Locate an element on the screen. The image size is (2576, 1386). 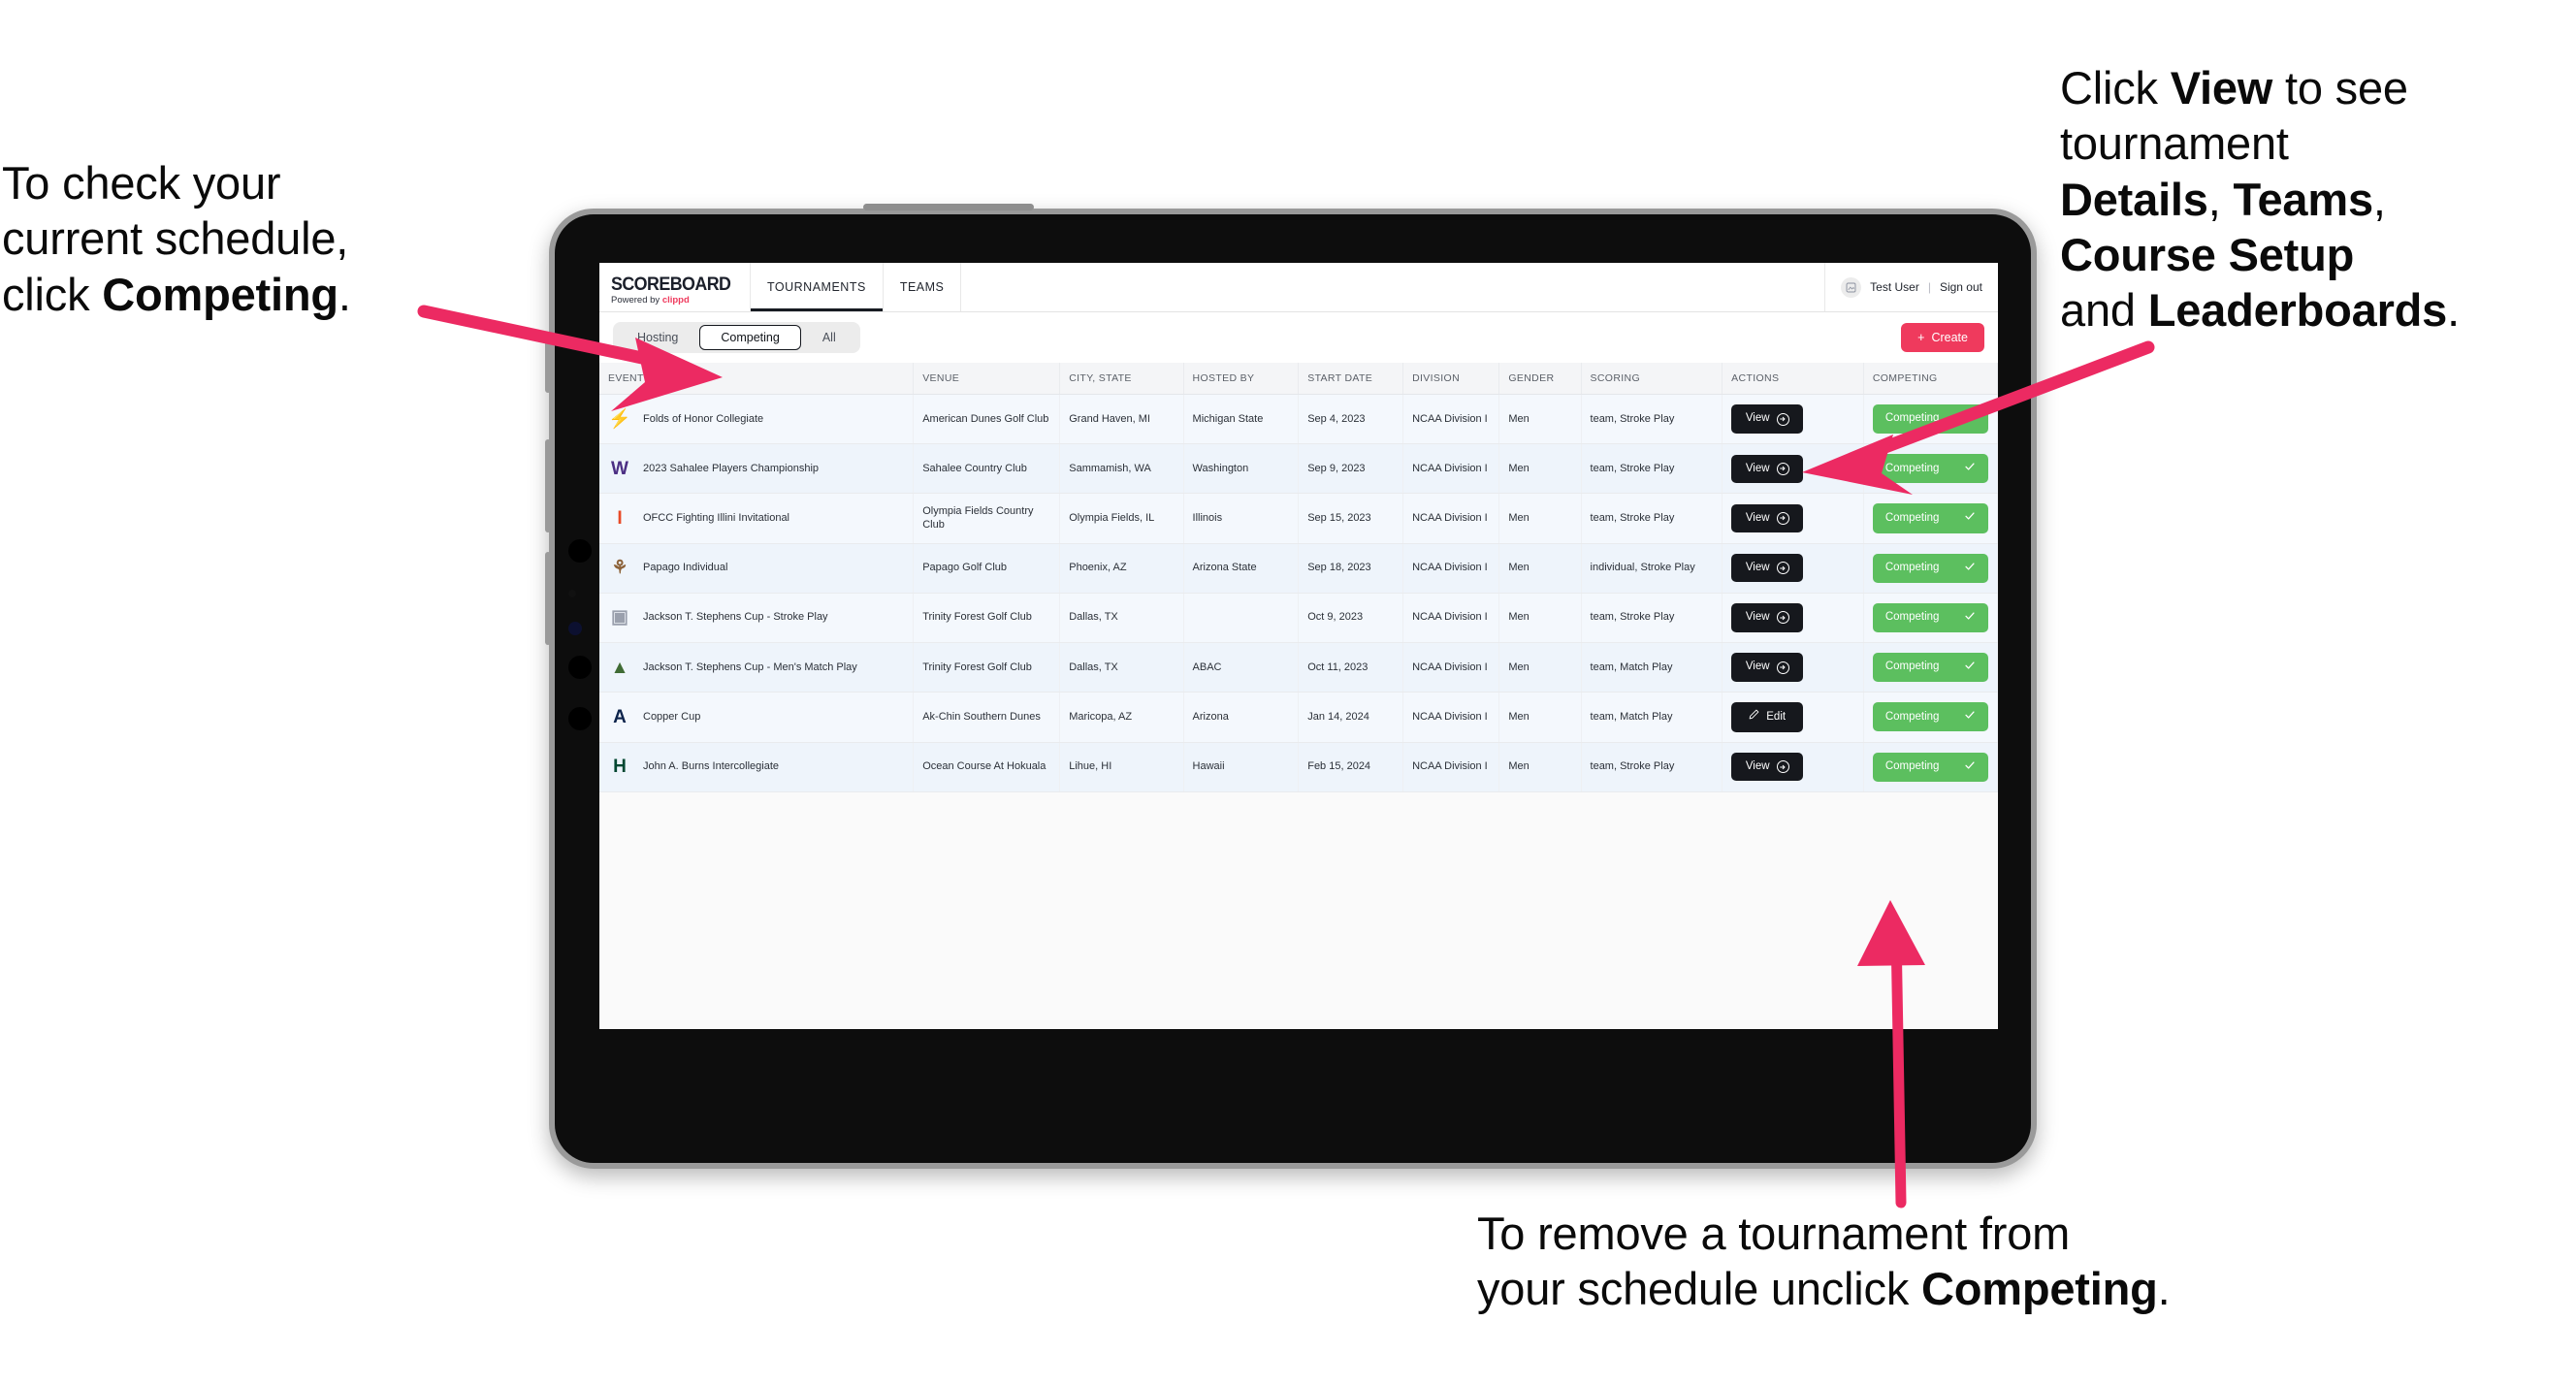
cell-actions: Edit is located at coordinates (1793, 717).